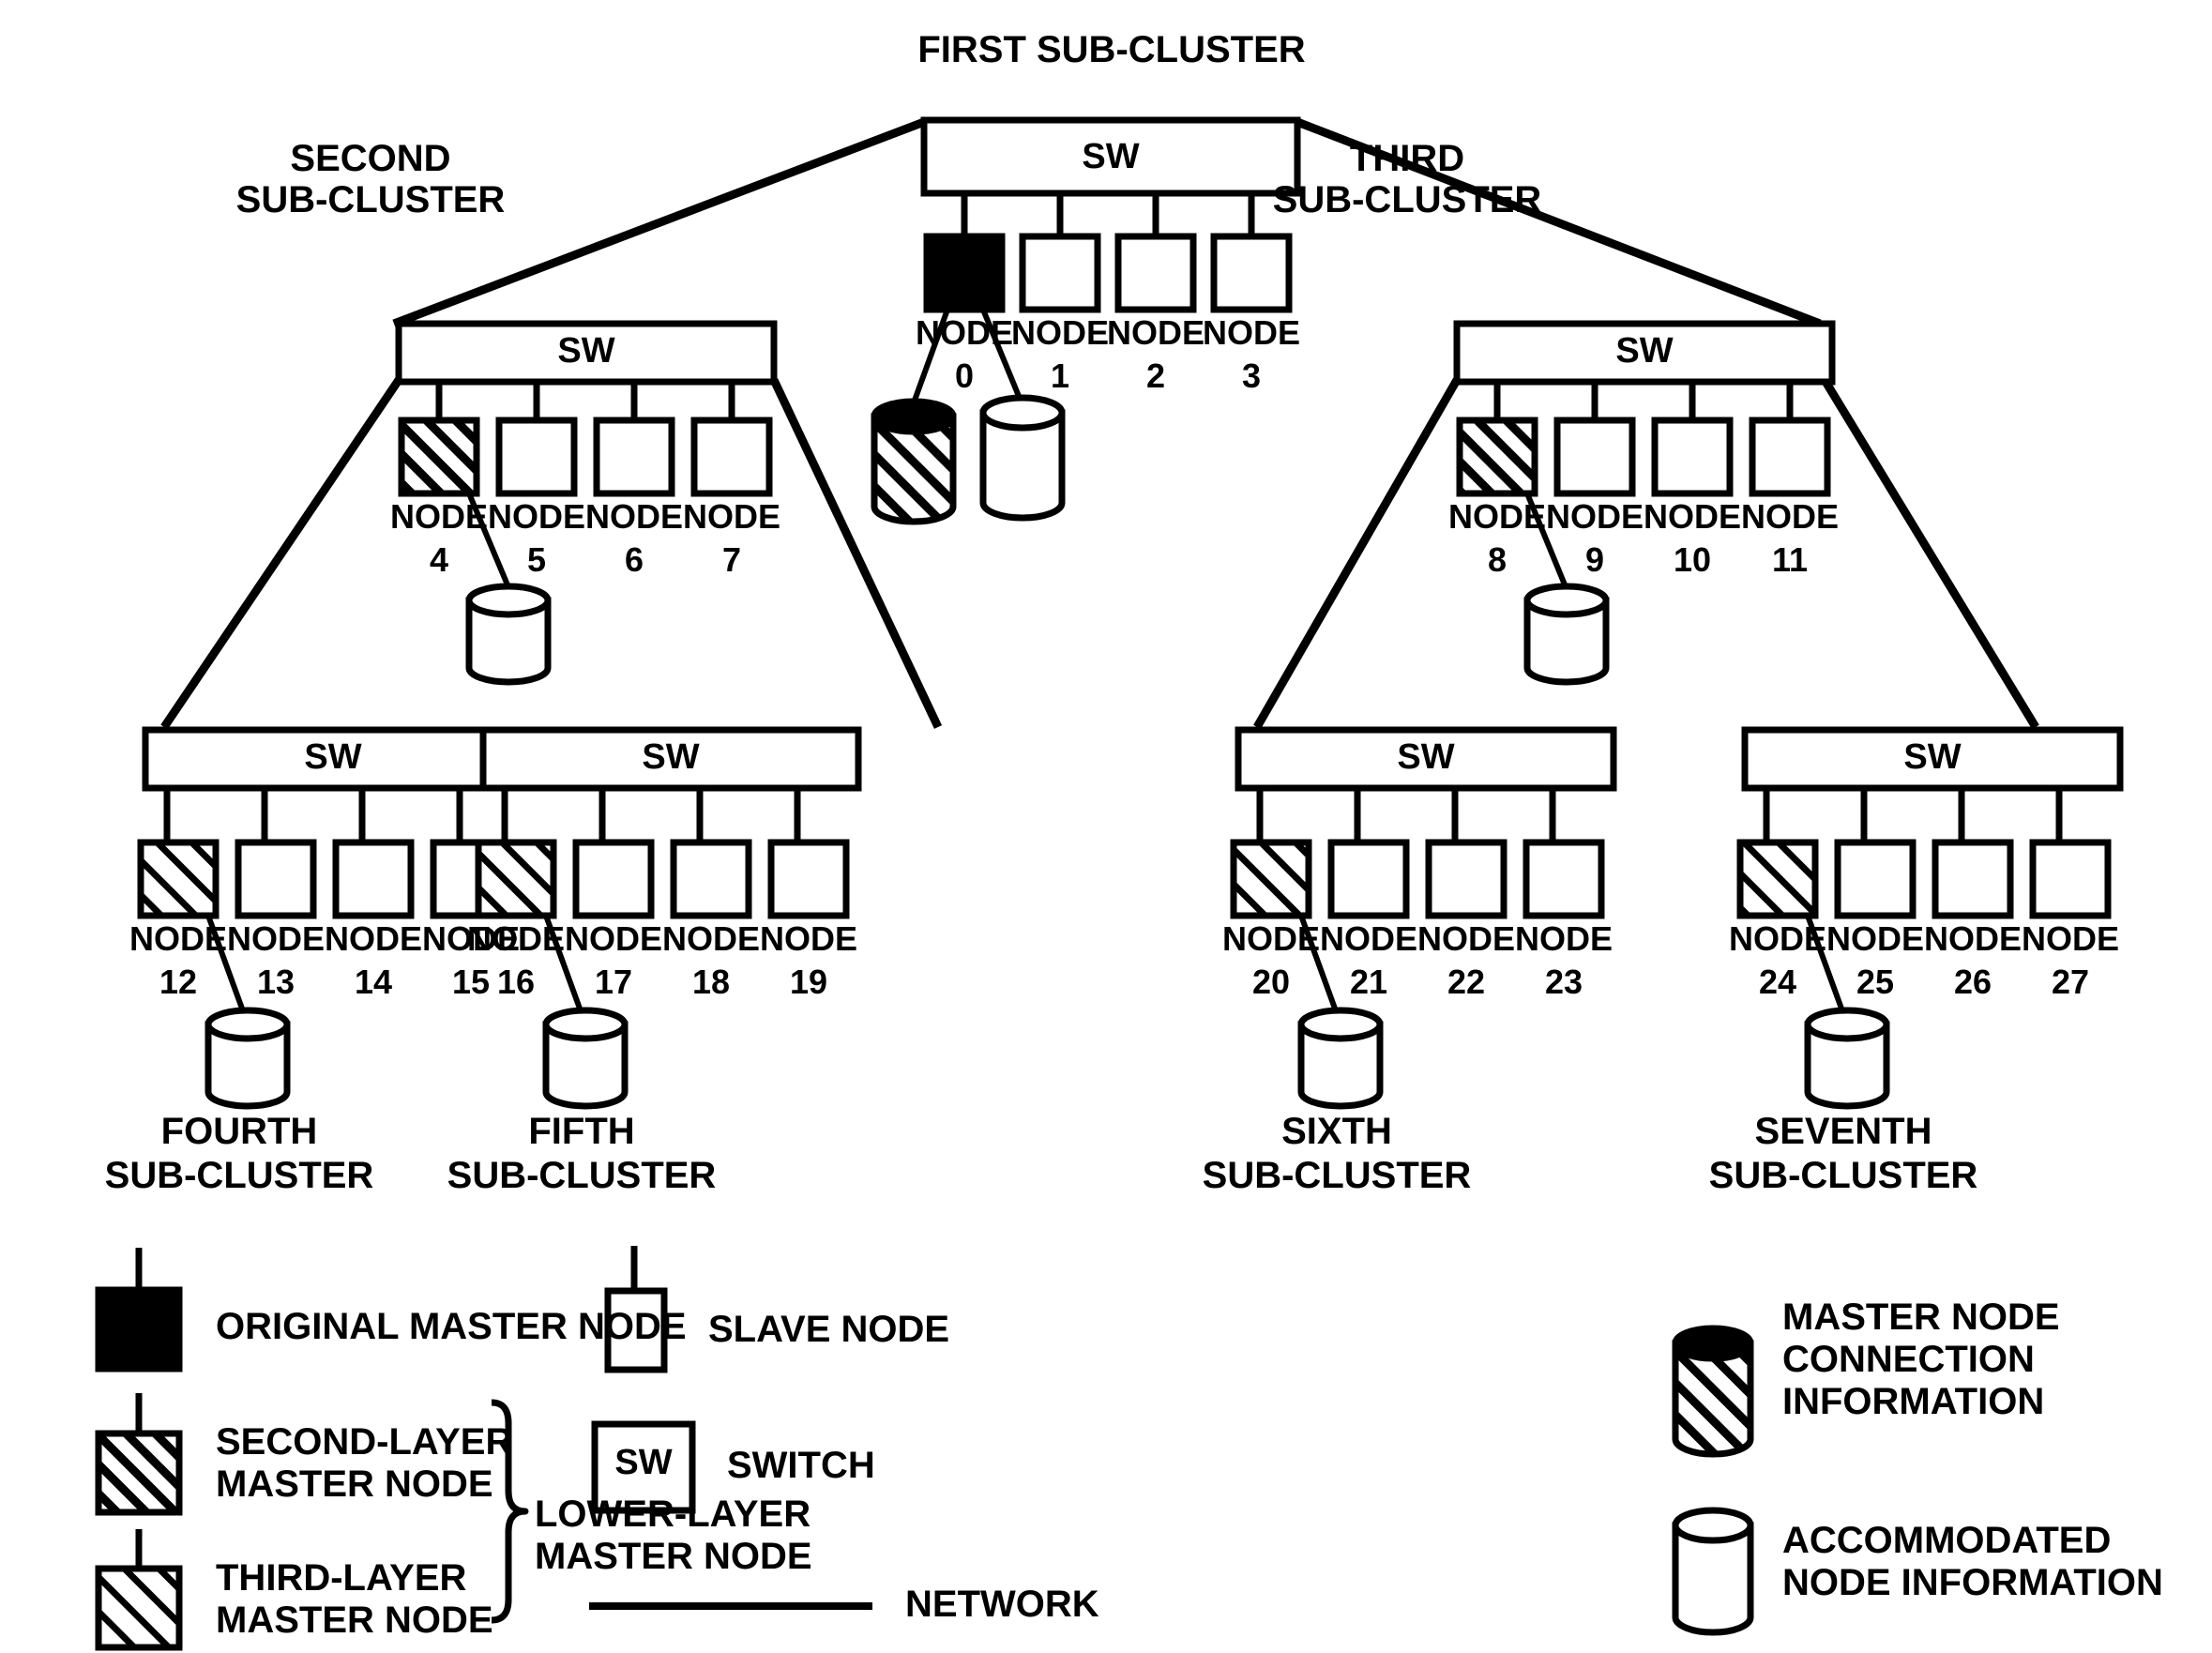 The height and width of the screenshot is (1653, 2212). I want to click on switch-label-second: SW, so click(586, 351).